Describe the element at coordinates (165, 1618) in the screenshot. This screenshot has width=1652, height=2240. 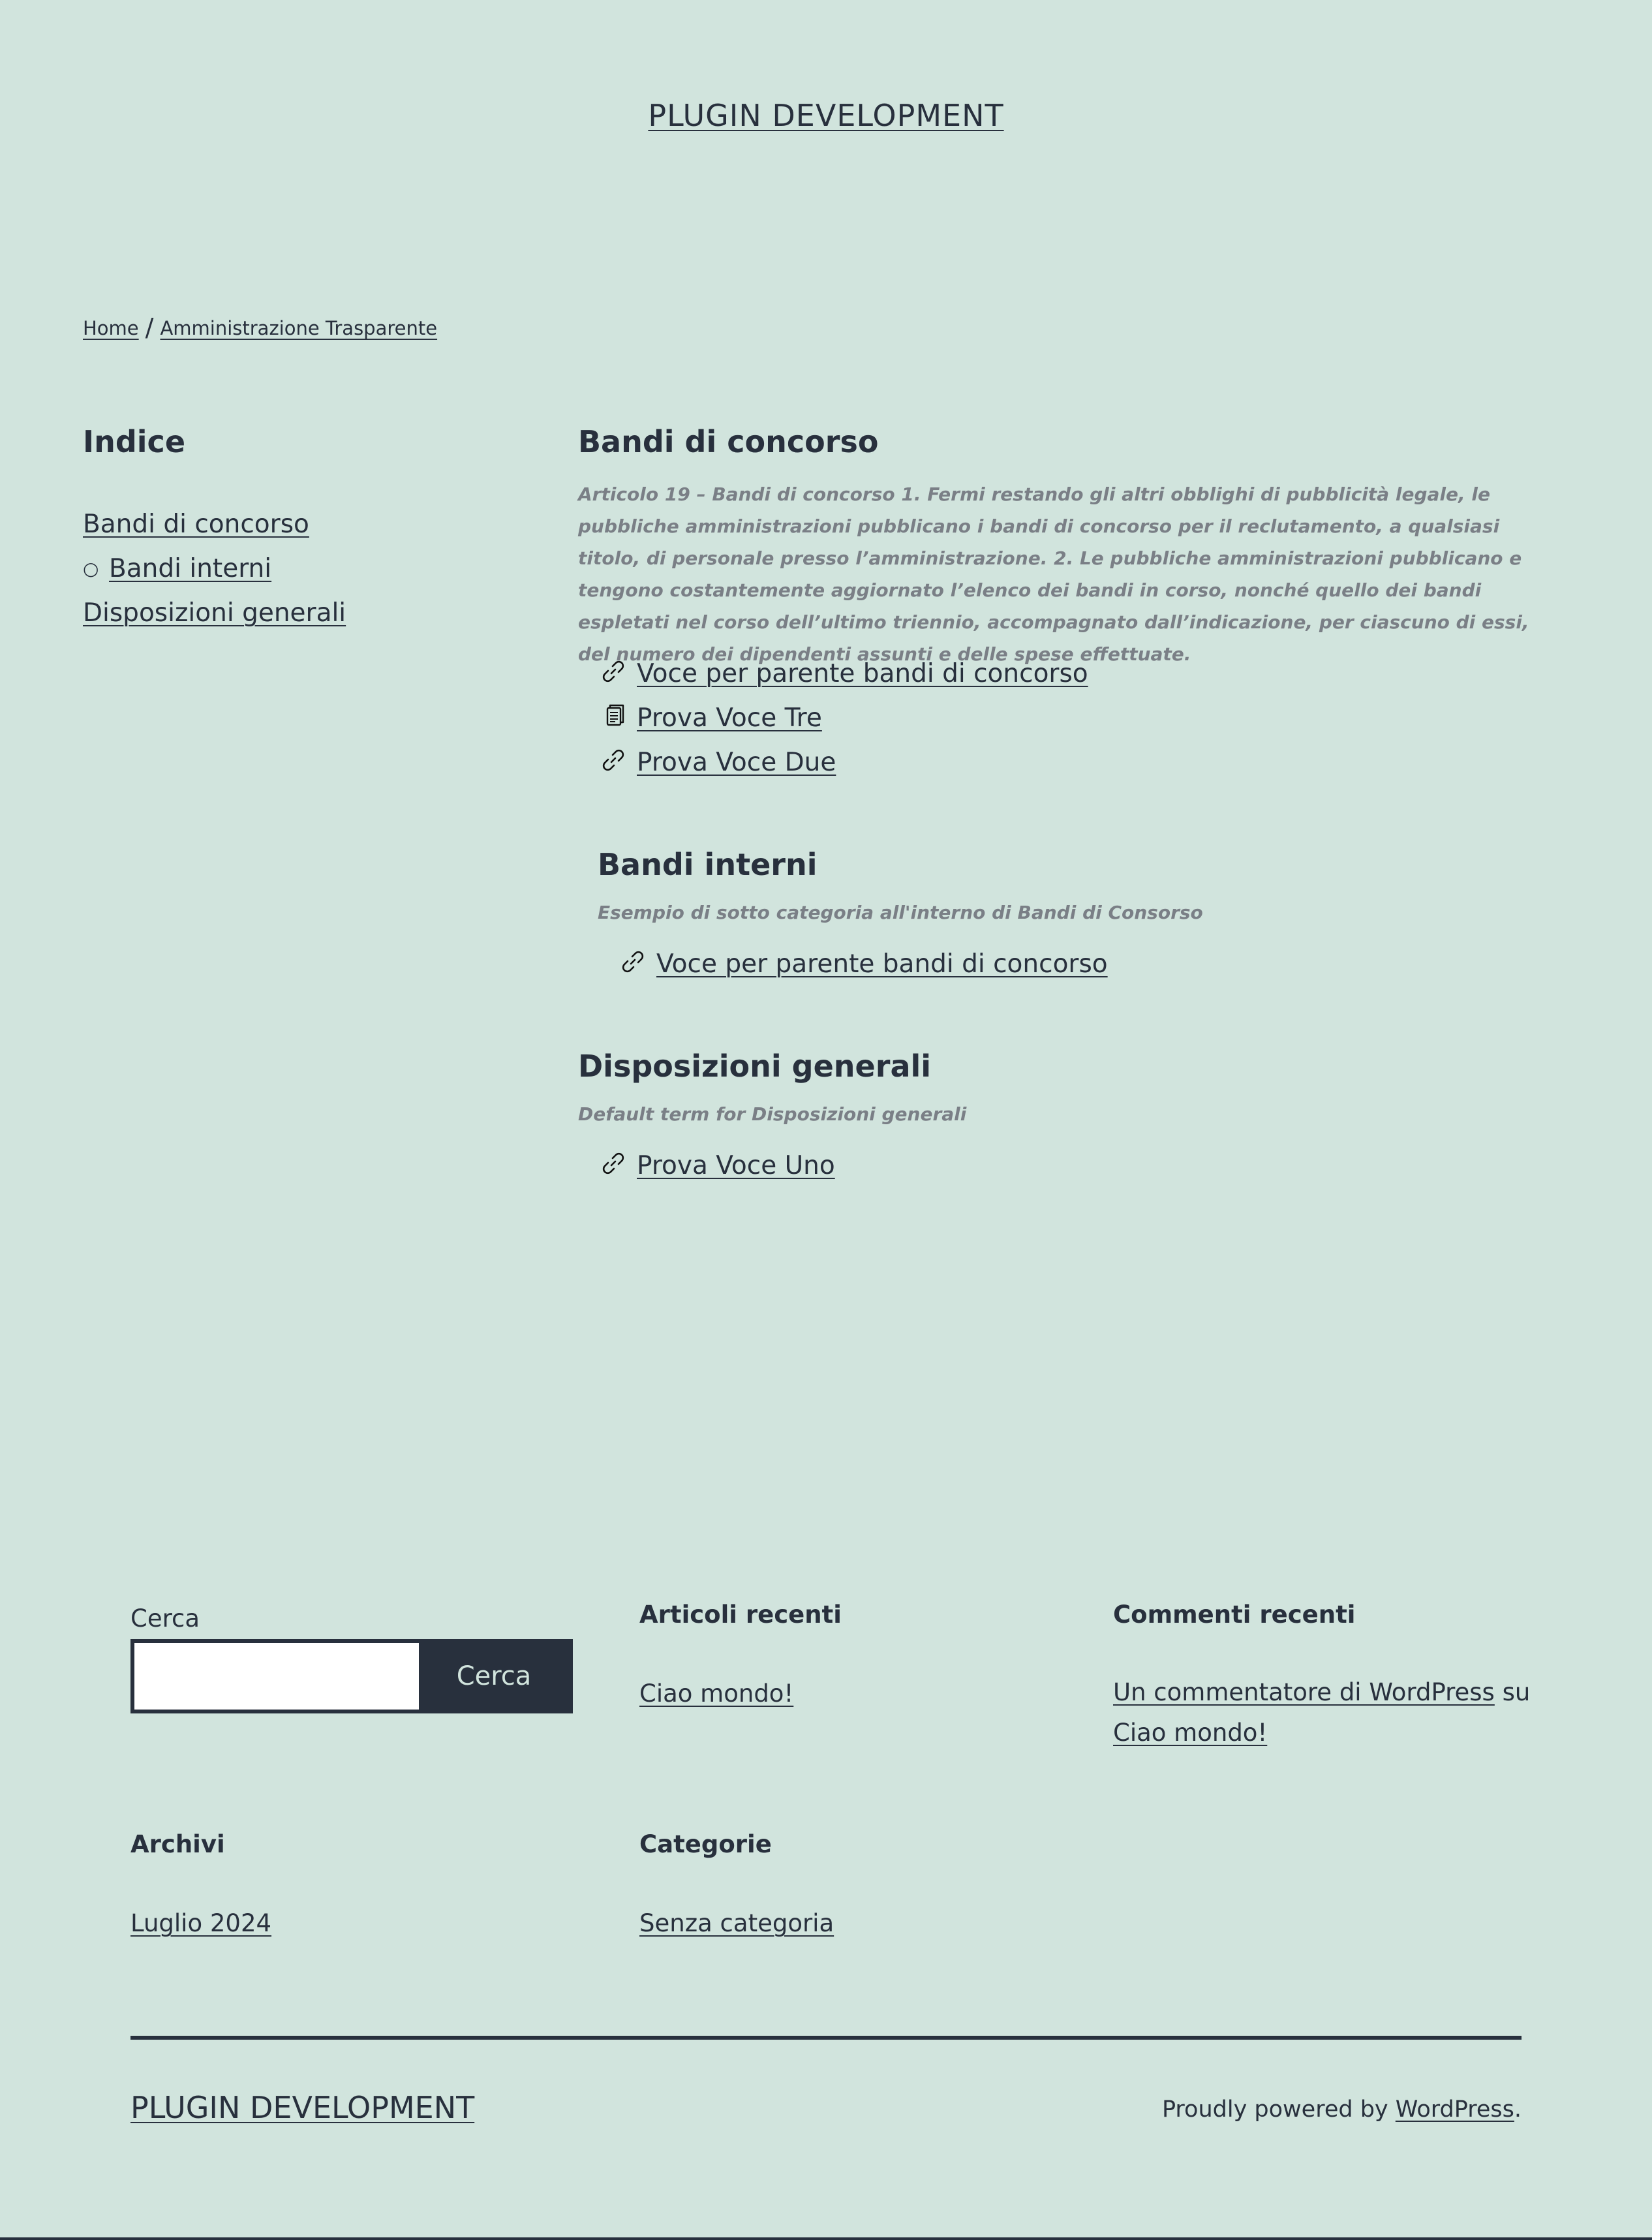
I see `search-label: Cerca` at that location.